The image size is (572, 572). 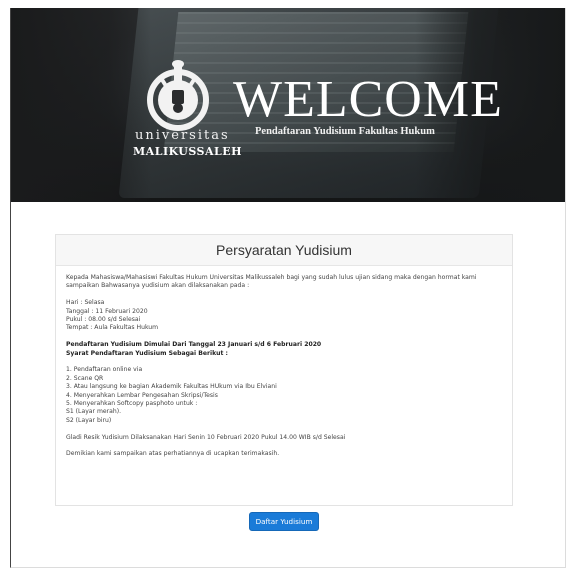 I want to click on university-label-small: universitas, so click(x=182, y=135).